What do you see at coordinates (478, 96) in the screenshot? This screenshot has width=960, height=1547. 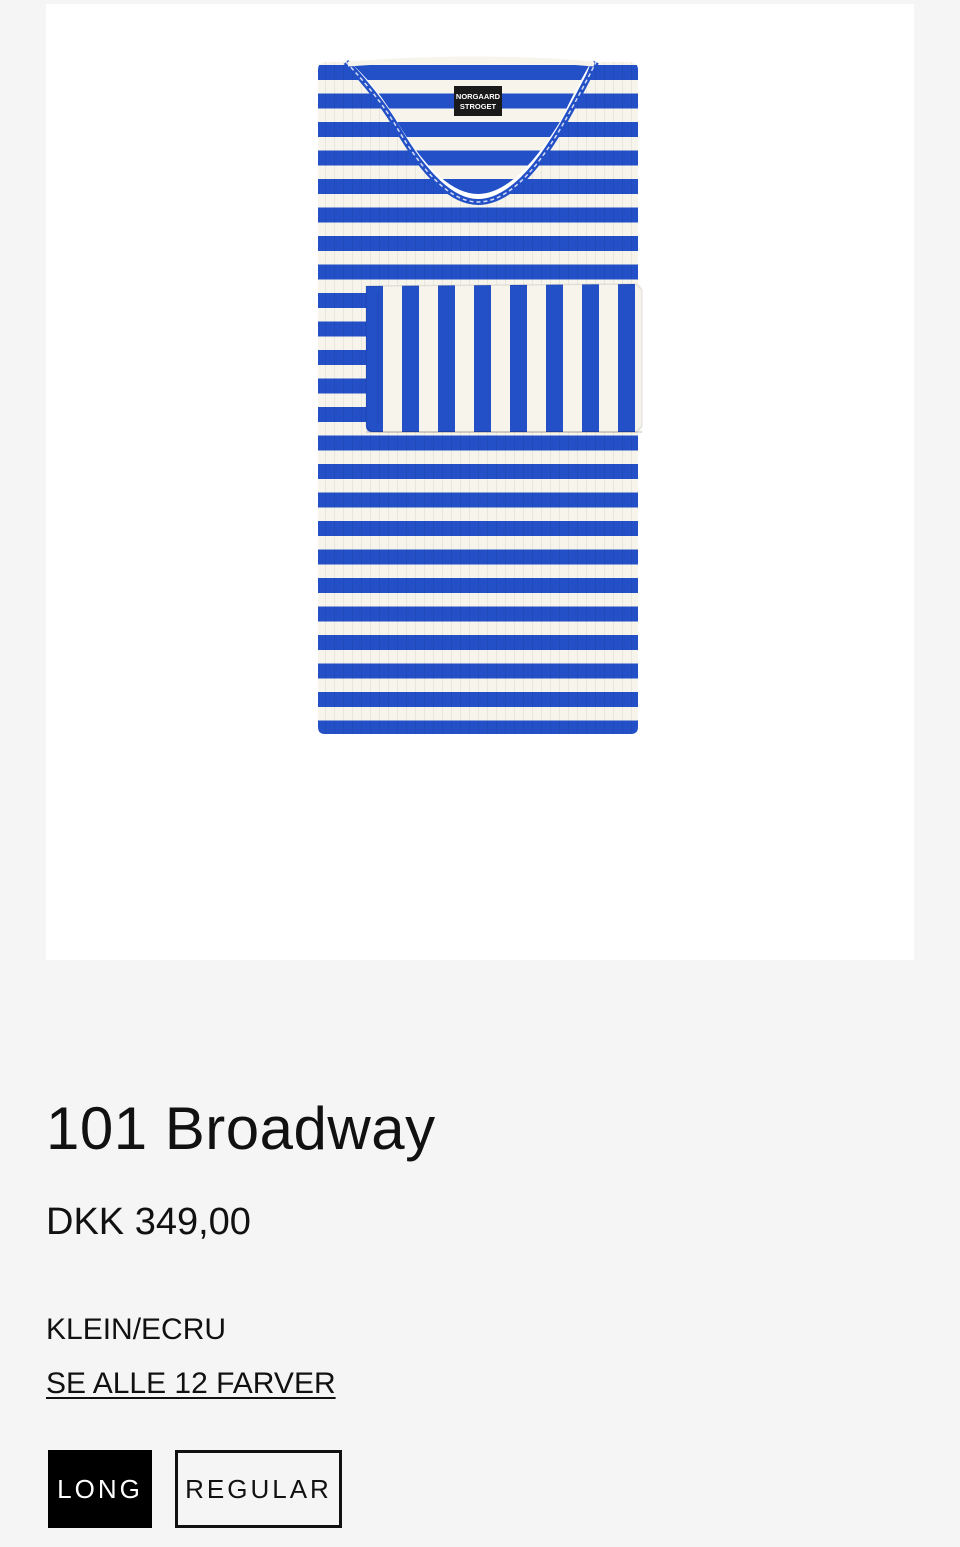 I see `brand-label-line1: NORGAARD` at bounding box center [478, 96].